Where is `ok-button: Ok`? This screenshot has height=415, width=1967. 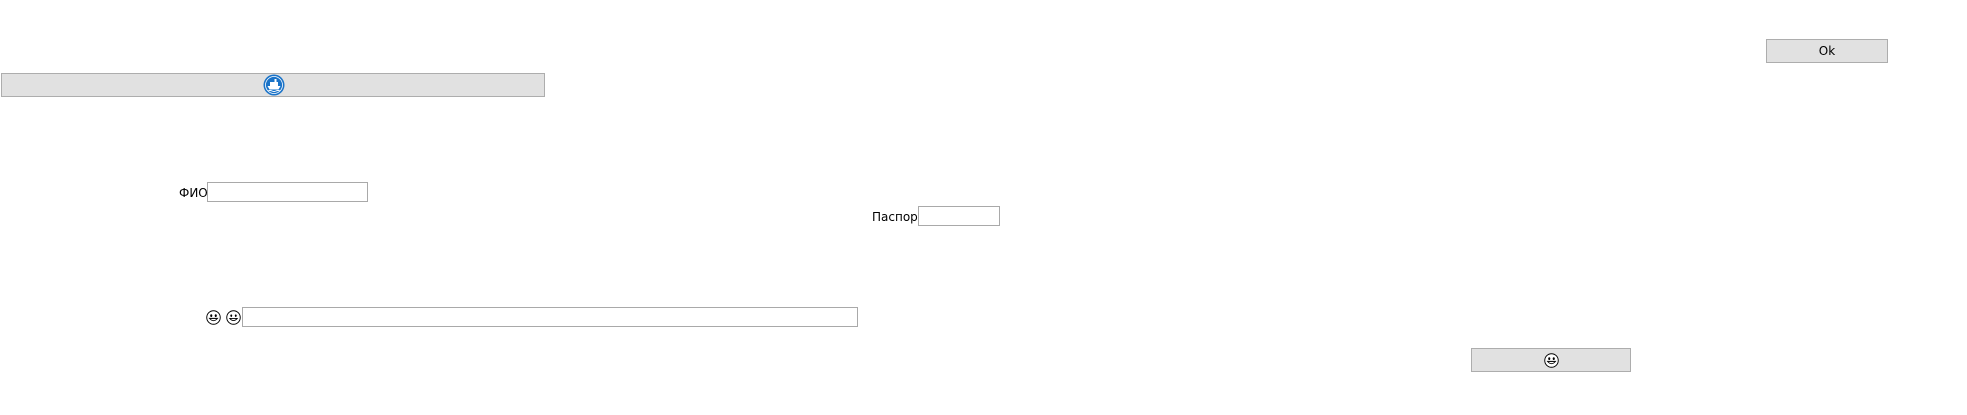
ok-button: Ok is located at coordinates (1827, 51).